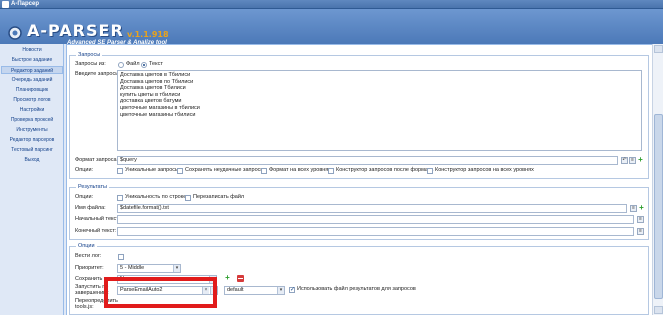  Describe the element at coordinates (92, 187) in the screenshot. I see `results-legend: Результаты` at that location.